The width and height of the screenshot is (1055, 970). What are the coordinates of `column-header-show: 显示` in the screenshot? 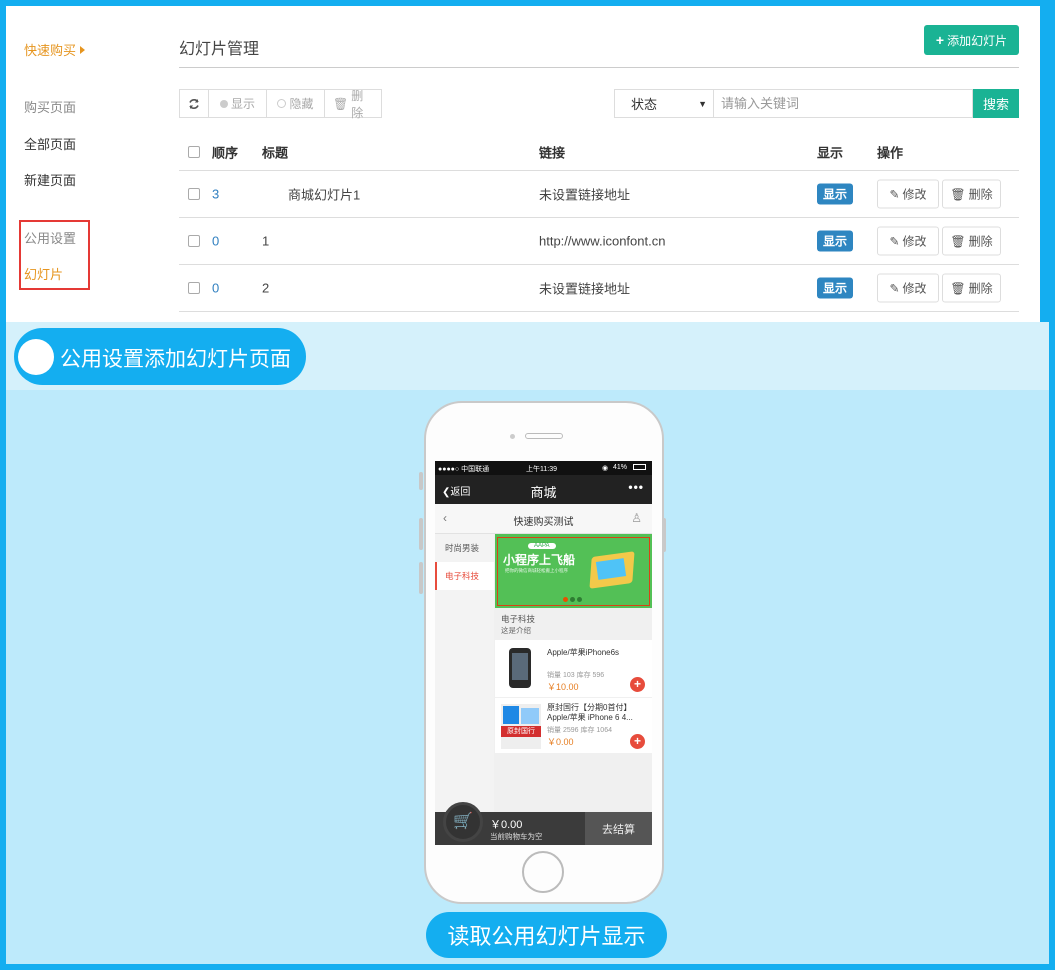 It's located at (830, 153).